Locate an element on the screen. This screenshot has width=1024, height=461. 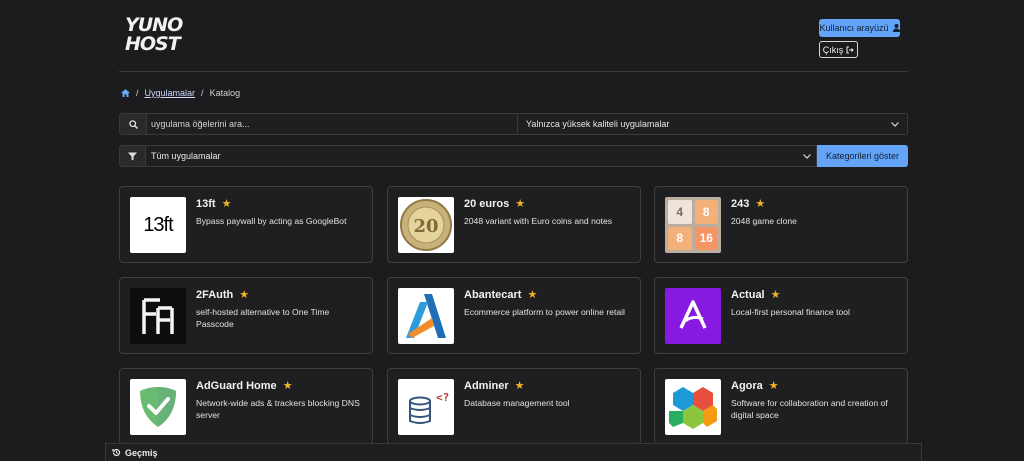
filter-icon-box is located at coordinates (132, 156).